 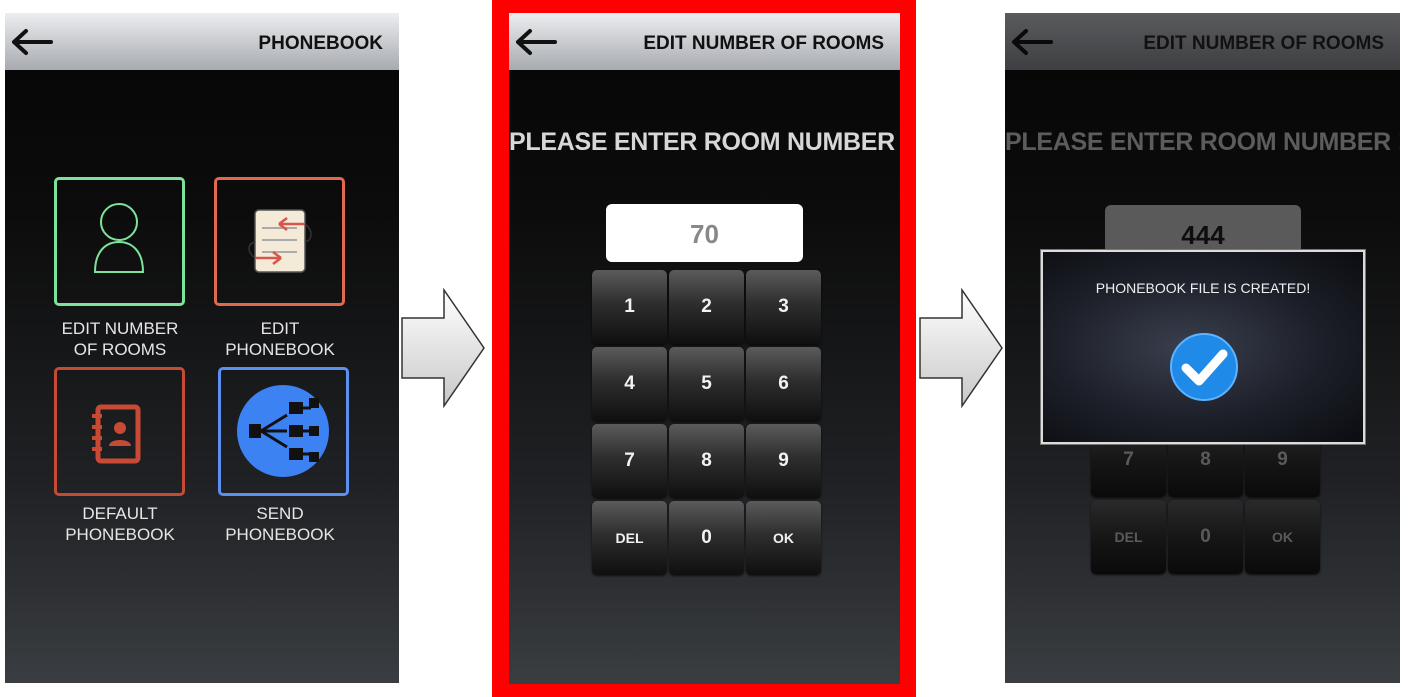 I want to click on contact-book-icon, so click(x=116, y=434).